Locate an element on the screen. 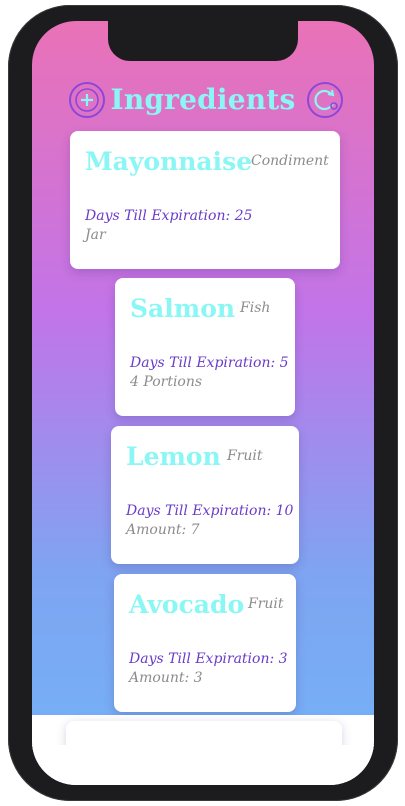 This screenshot has height=806, width=405. ingredient-name: Salmon is located at coordinates (183, 308).